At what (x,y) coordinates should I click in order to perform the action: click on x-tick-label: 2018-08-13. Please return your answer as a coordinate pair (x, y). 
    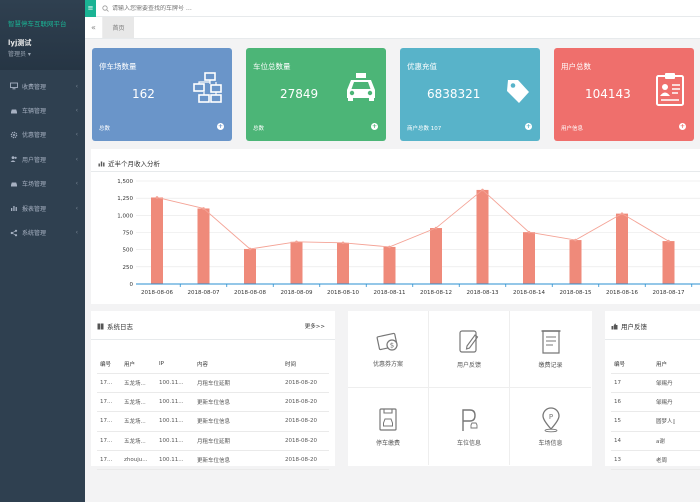
    Looking at the image, I should click on (483, 293).